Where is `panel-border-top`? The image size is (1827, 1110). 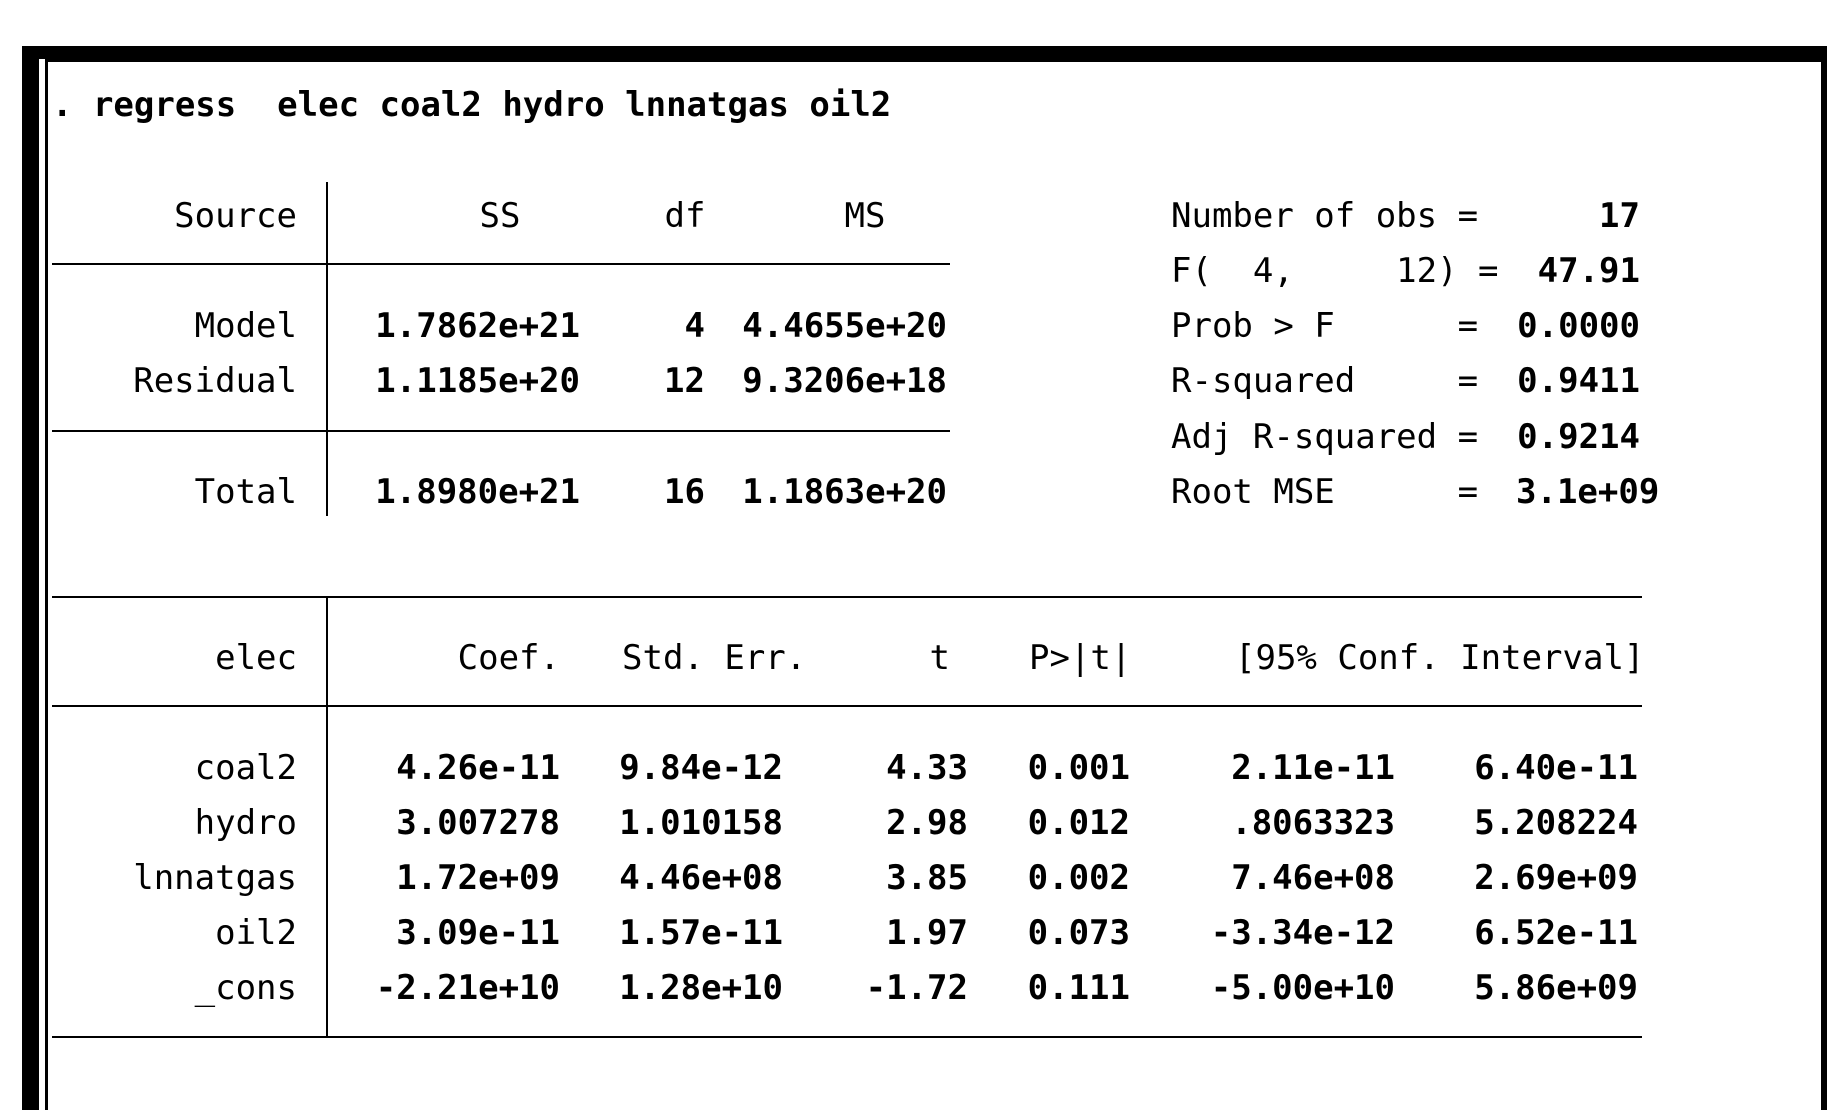
panel-border-top is located at coordinates (936, 60).